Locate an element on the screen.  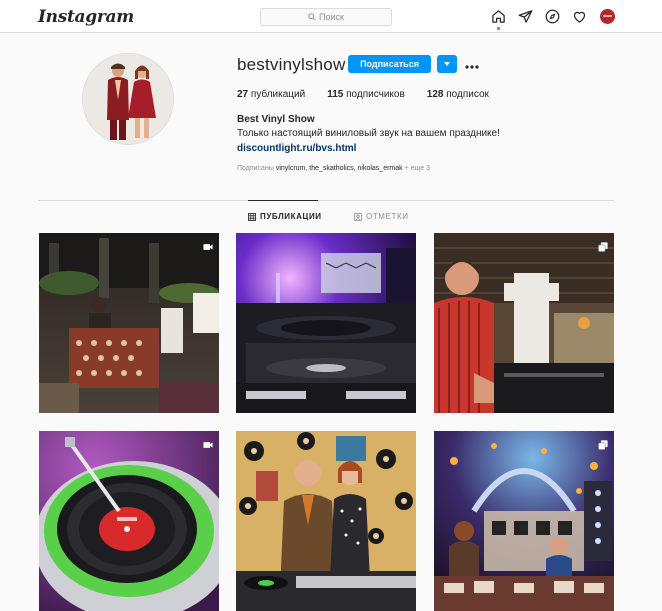
suggested-dropdown-button is located at coordinates (447, 64).